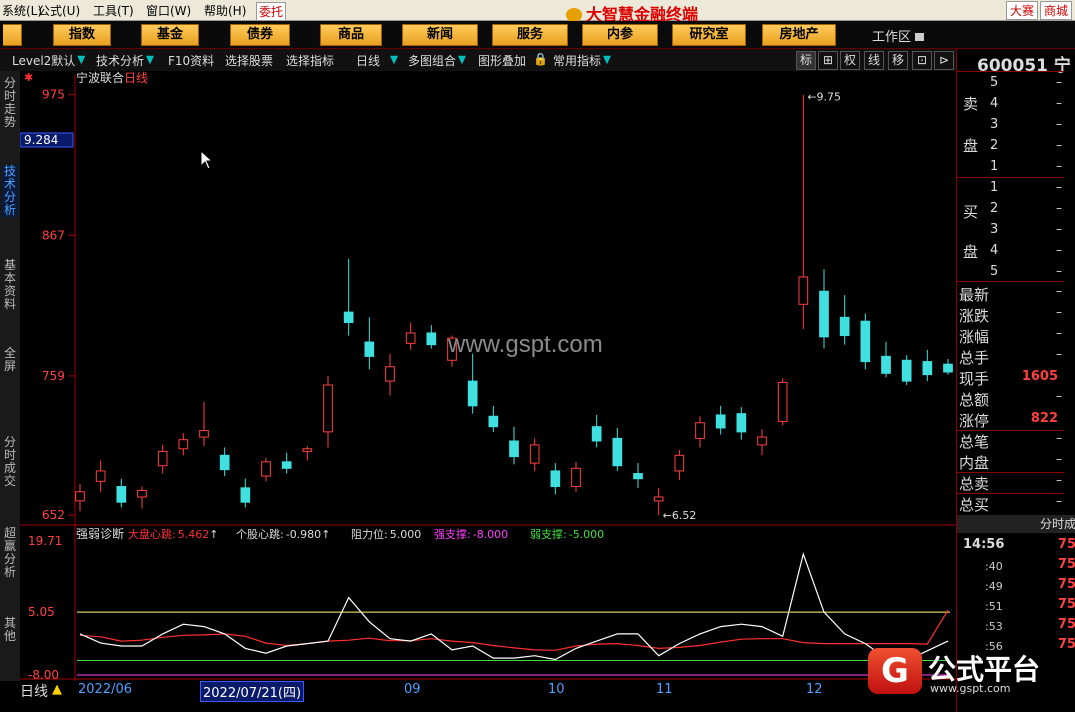 This screenshot has height=712, width=1075. What do you see at coordinates (898, 60) in the screenshot?
I see `move-button: 移` at bounding box center [898, 60].